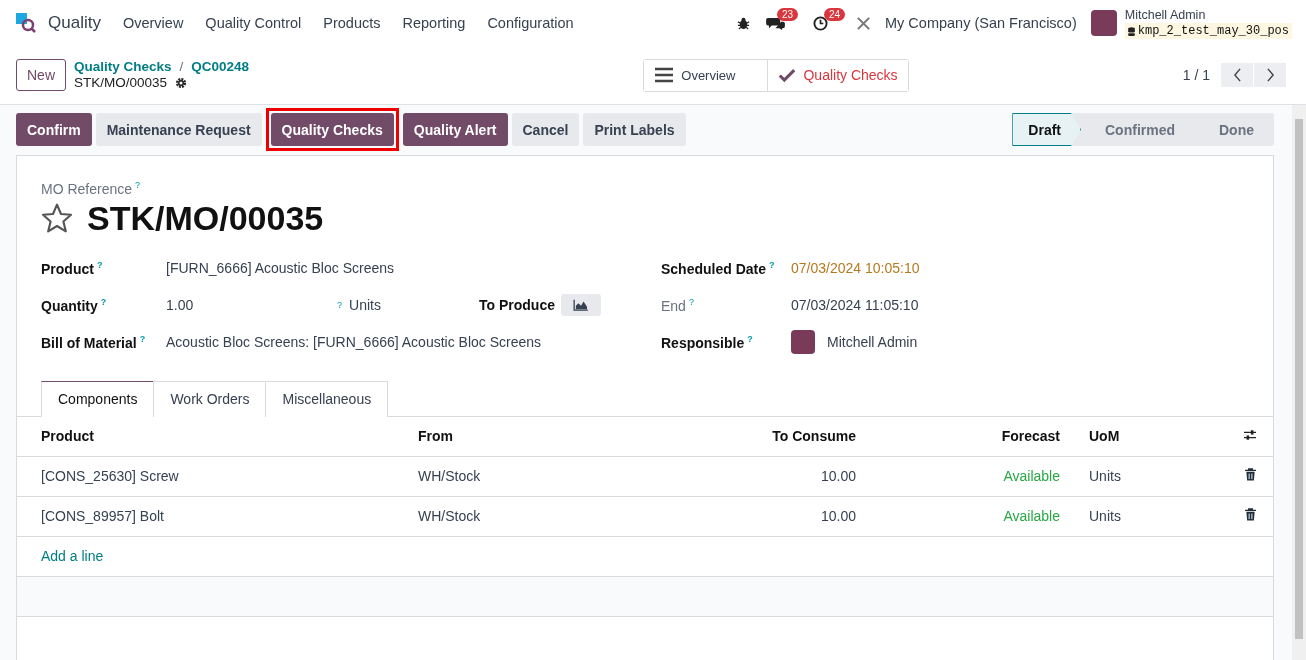  Describe the element at coordinates (872, 342) in the screenshot. I see `field-value: Mitchell Admin` at that location.